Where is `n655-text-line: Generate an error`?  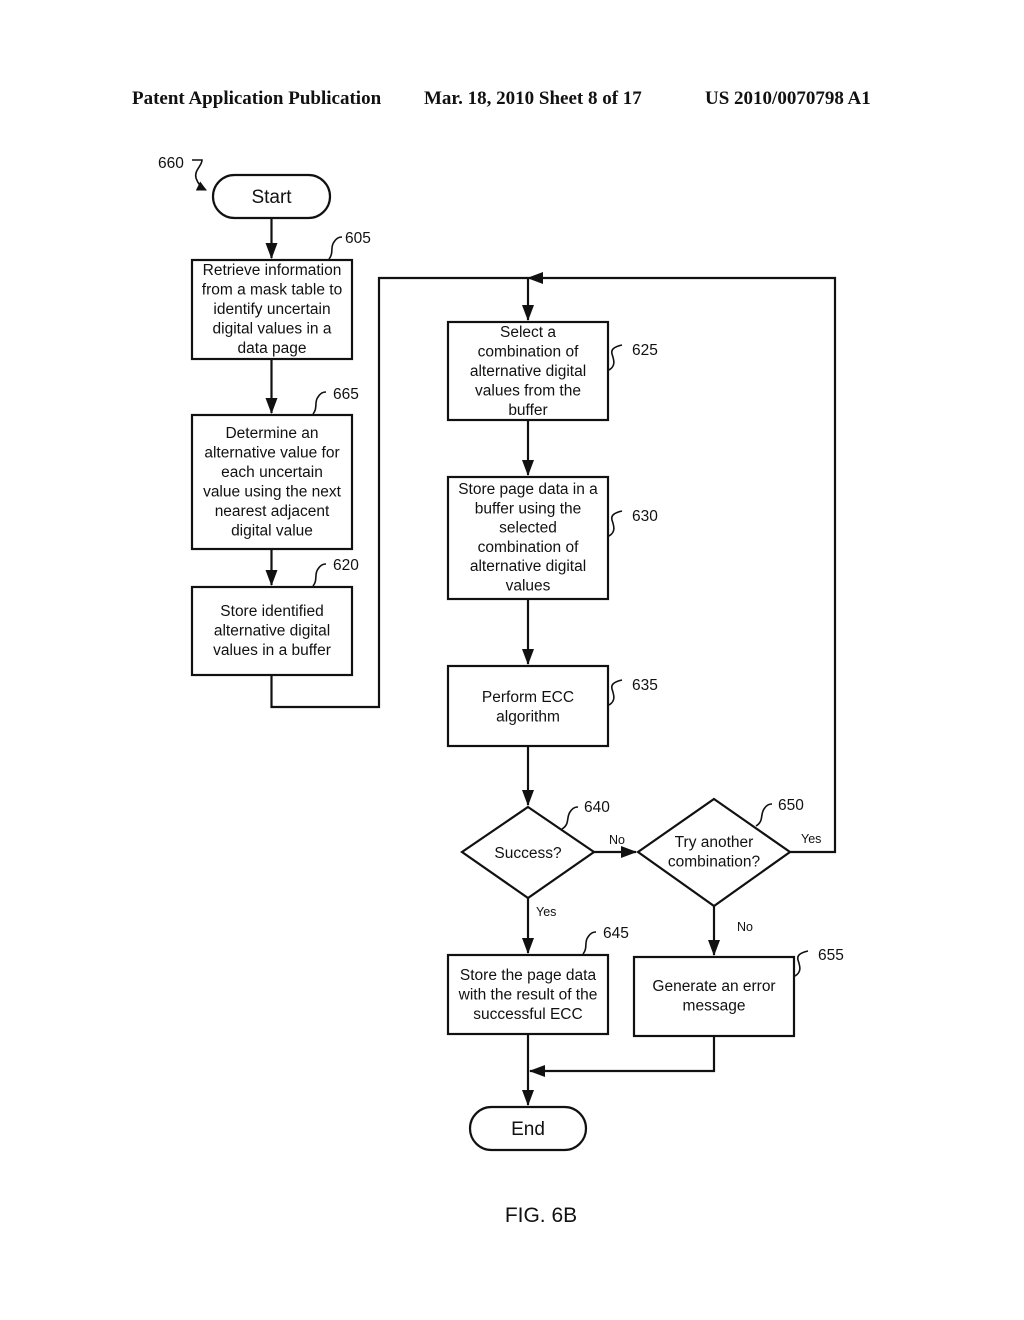
n655-text-line: Generate an error is located at coordinates (713, 986).